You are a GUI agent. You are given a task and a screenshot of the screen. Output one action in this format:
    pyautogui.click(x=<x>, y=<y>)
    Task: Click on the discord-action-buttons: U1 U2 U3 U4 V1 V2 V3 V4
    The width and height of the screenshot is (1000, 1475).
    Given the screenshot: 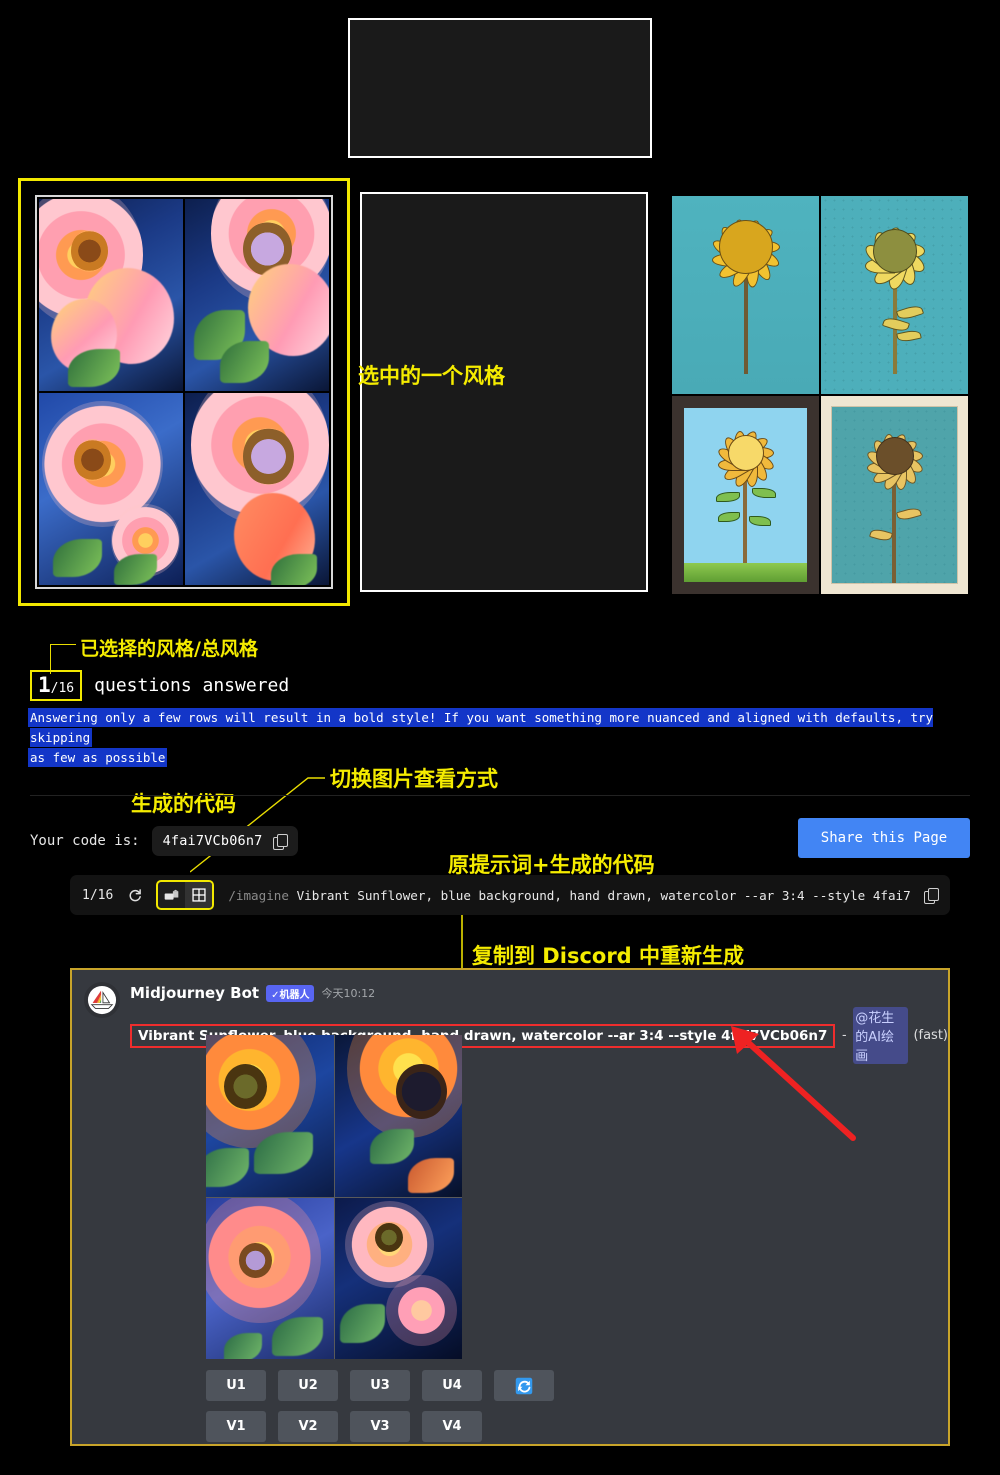 What is the action you would take?
    pyautogui.click(x=380, y=1411)
    